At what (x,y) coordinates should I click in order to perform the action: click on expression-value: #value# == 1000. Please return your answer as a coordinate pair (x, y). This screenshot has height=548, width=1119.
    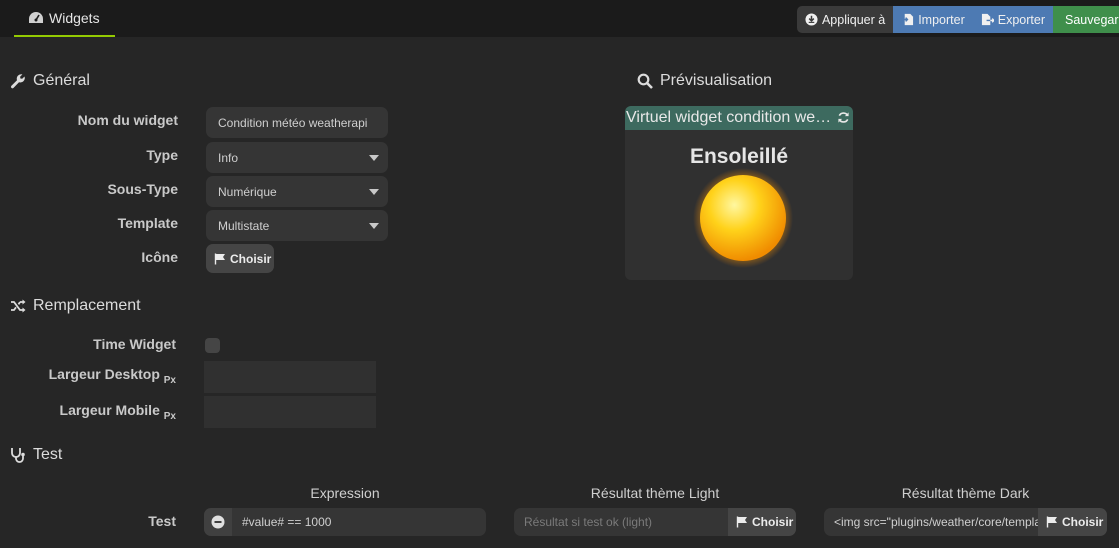
    Looking at the image, I should click on (287, 522).